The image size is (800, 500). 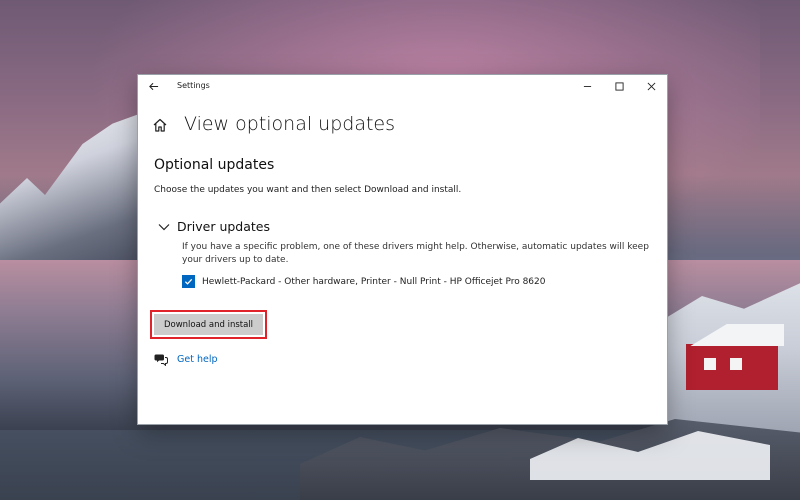 What do you see at coordinates (161, 360) in the screenshot?
I see `chat-help-icon` at bounding box center [161, 360].